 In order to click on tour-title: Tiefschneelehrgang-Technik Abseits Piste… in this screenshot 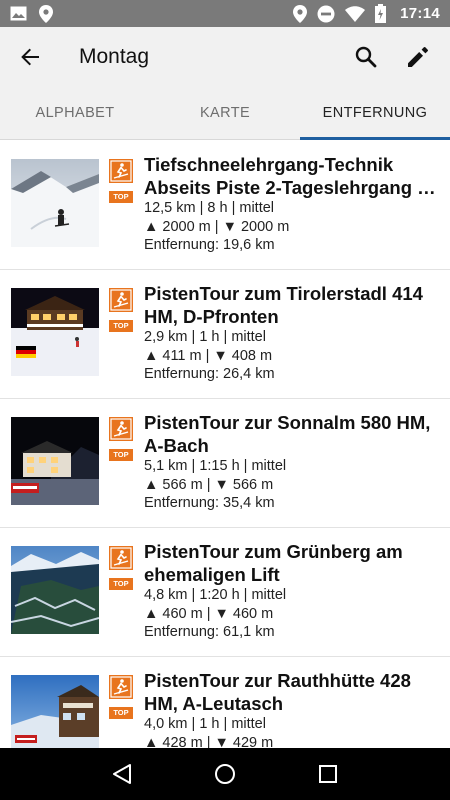, I will do `click(290, 176)`.